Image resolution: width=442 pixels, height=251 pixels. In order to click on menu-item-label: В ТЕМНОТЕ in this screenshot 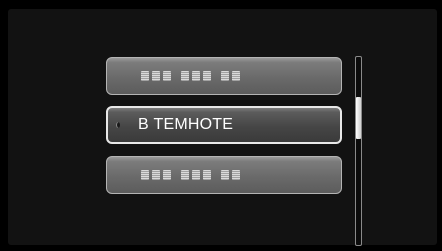, I will do `click(186, 124)`.